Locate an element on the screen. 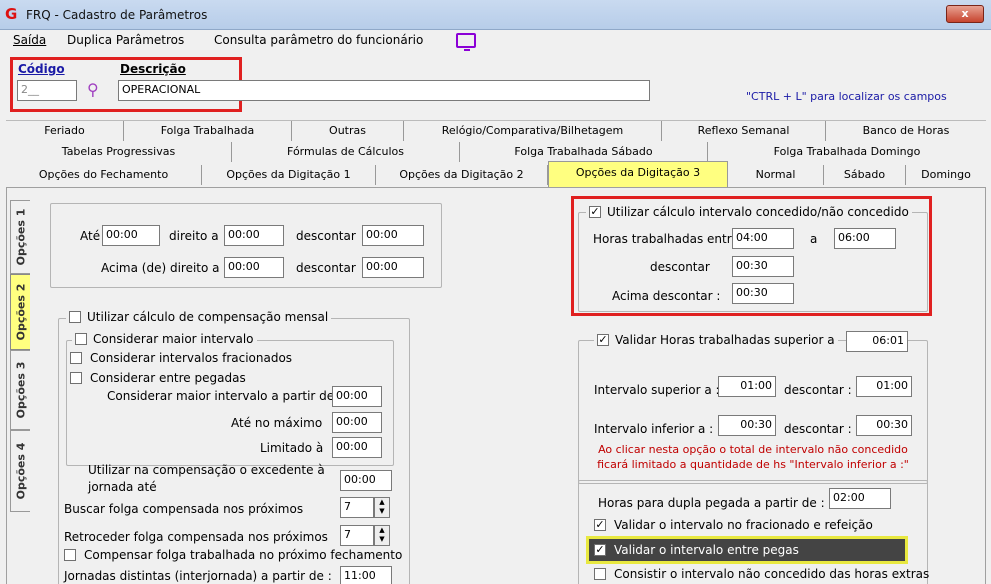  tab-opcoes-fechamento: Opções do Fechamento is located at coordinates (104, 175).